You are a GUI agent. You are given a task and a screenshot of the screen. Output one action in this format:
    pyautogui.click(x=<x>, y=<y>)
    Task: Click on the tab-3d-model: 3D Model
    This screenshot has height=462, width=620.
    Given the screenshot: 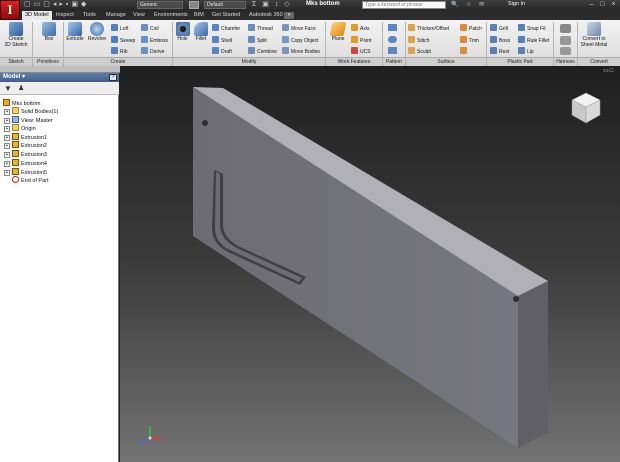 What is the action you would take?
    pyautogui.click(x=37, y=15)
    